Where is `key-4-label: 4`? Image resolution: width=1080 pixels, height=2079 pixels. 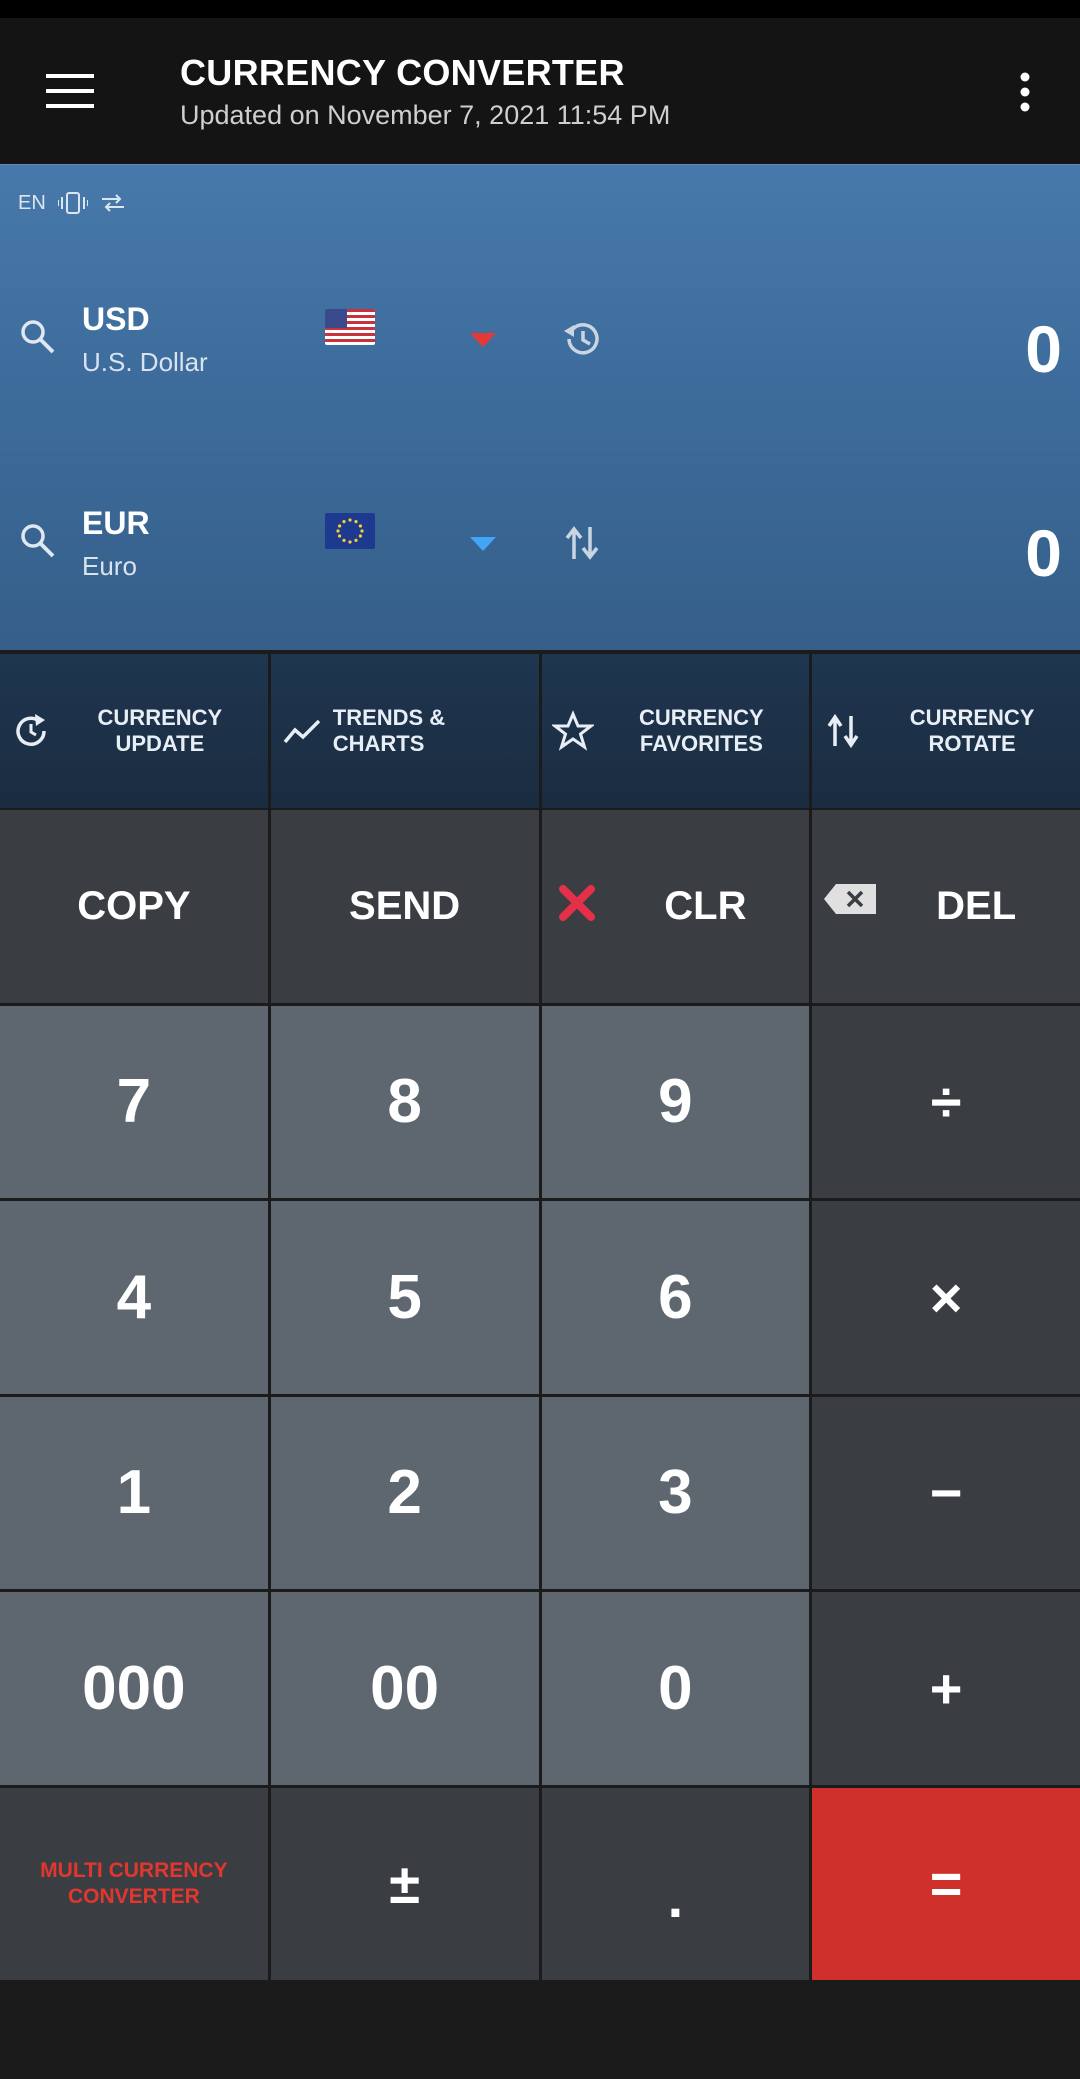
key-4-label: 4 is located at coordinates (134, 1297).